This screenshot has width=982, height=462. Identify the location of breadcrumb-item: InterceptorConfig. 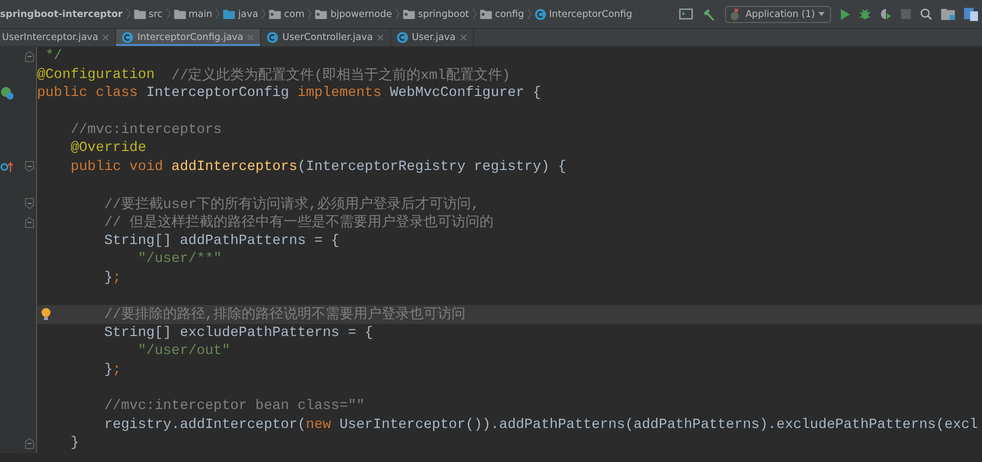
(590, 14).